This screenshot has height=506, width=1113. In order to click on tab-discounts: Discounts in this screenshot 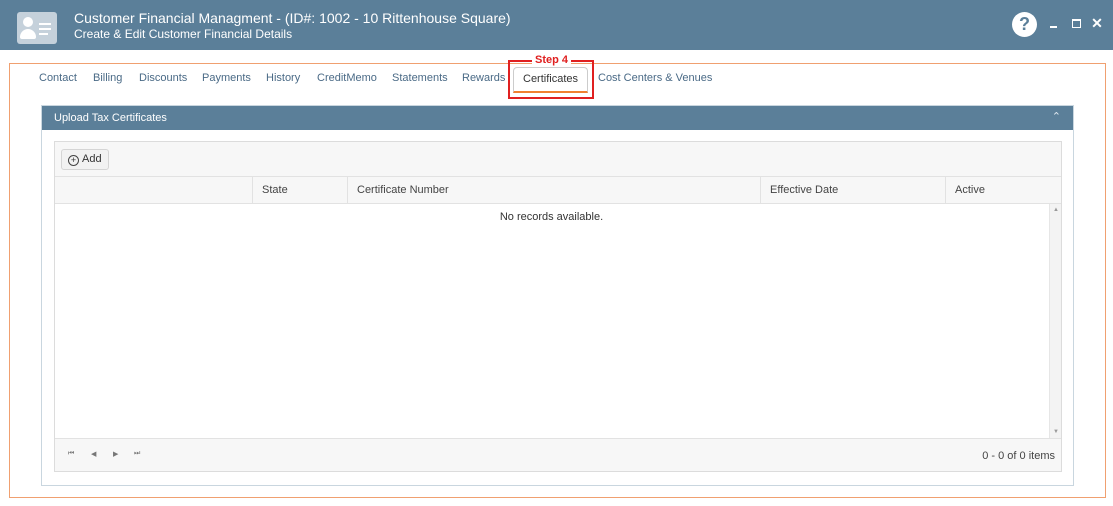, I will do `click(163, 78)`.